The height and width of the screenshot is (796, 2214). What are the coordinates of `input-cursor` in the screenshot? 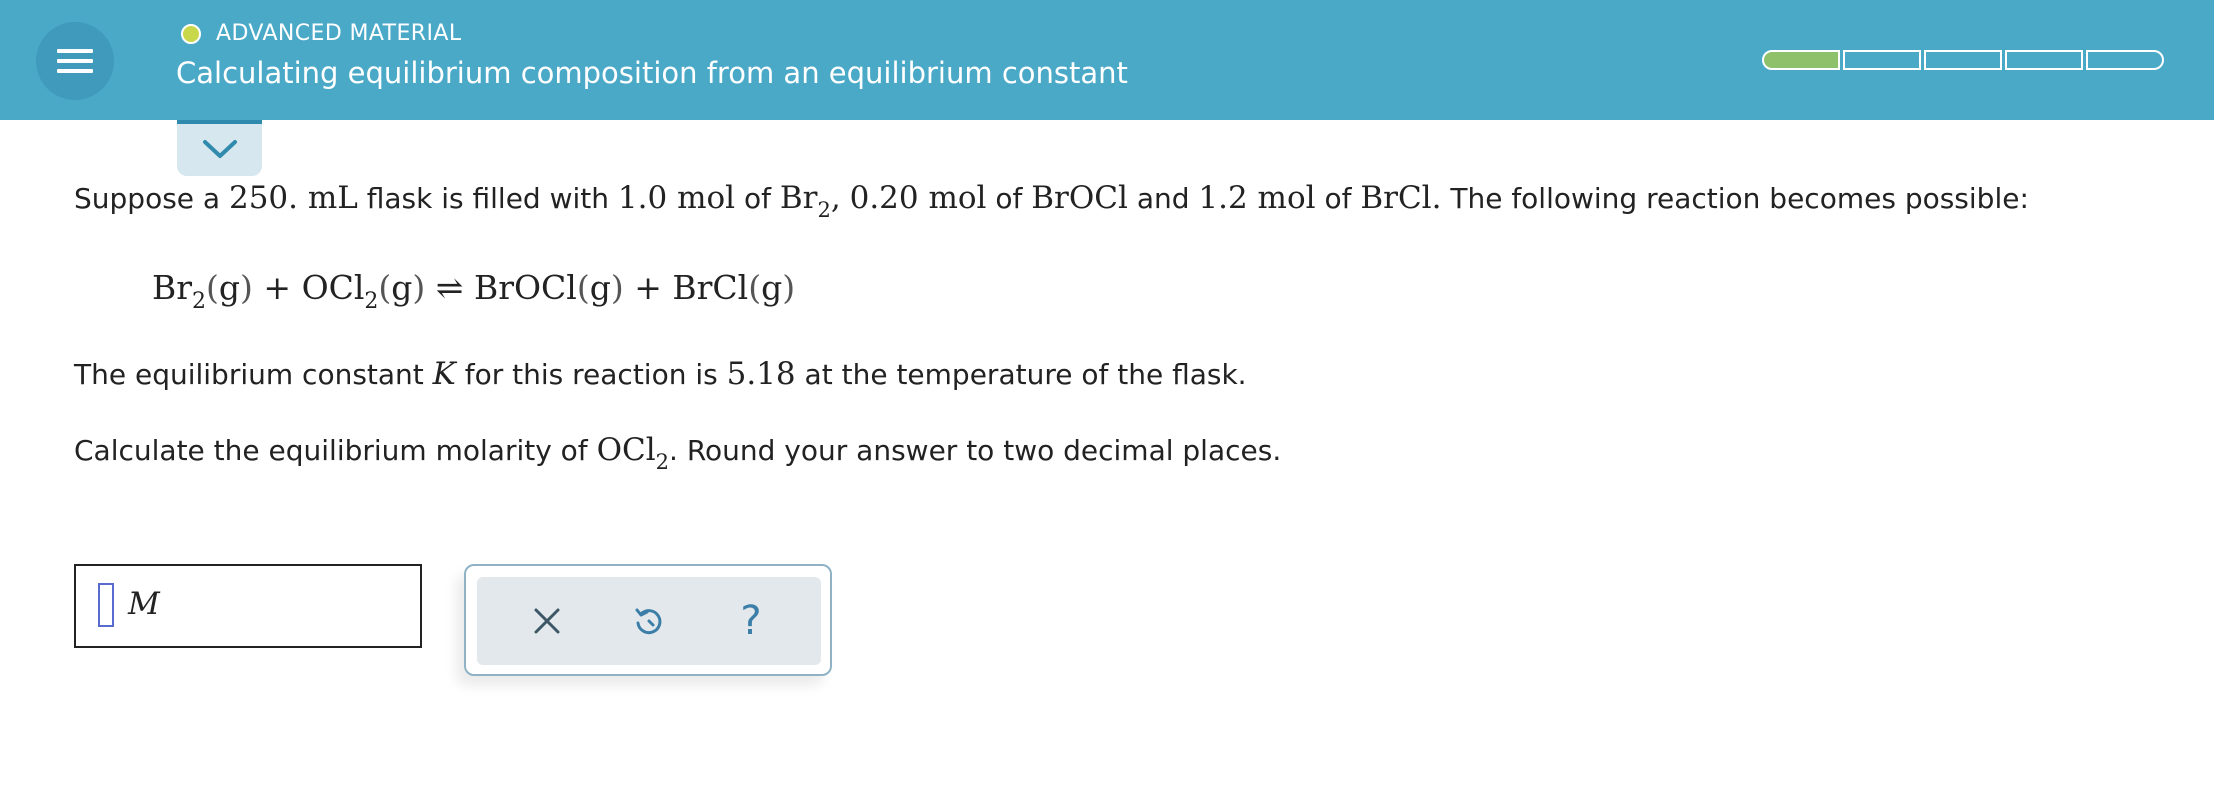 It's located at (106, 605).